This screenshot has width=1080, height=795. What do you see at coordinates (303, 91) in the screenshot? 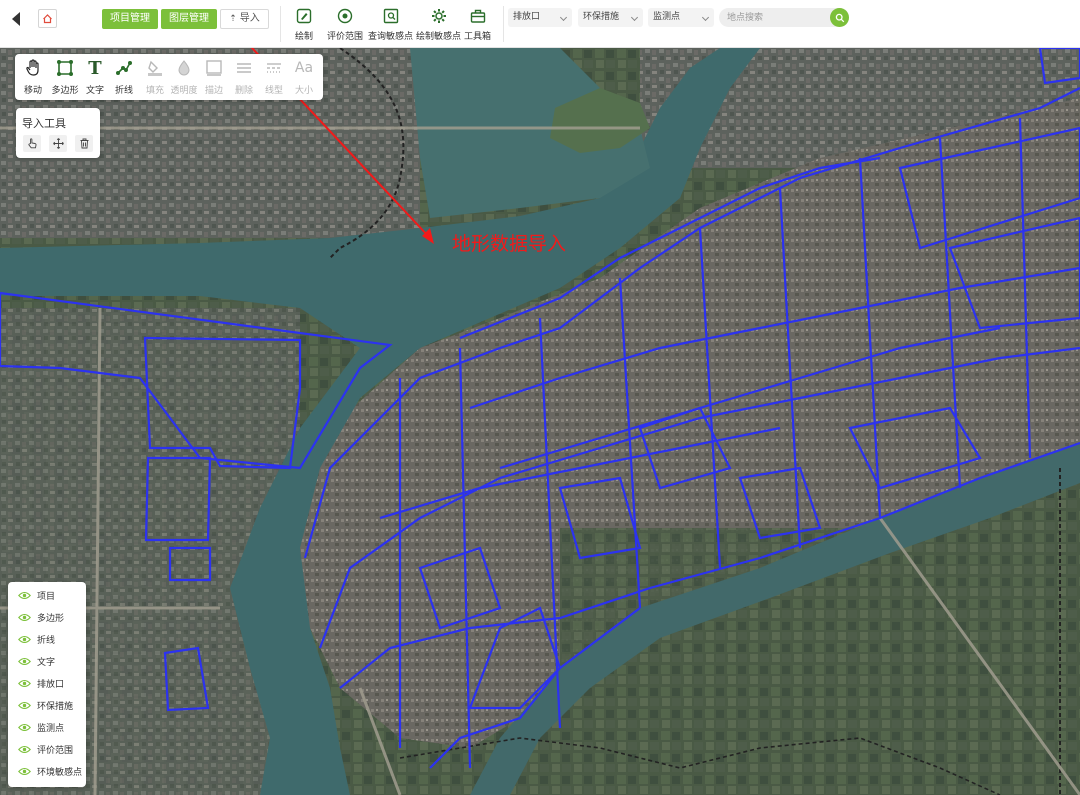
I see `font-size-tool-label: 大小` at bounding box center [303, 91].